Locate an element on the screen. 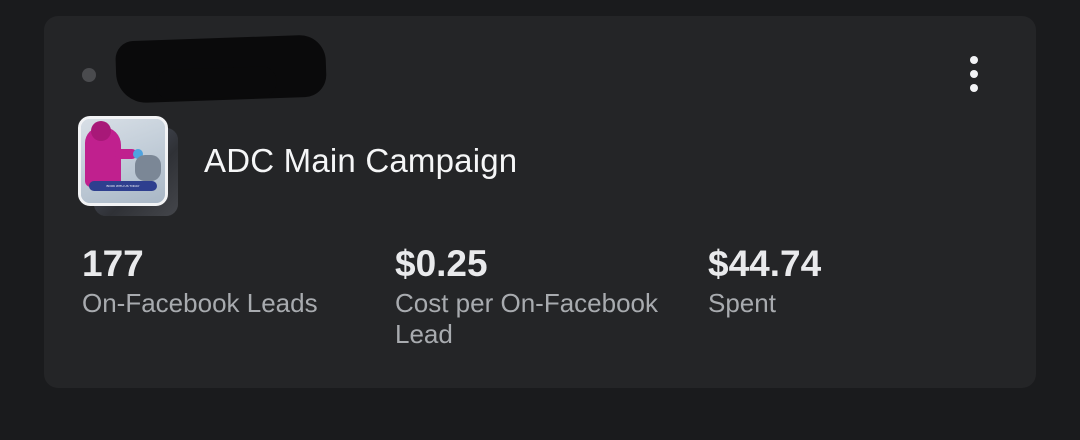 The width and height of the screenshot is (1080, 440). metric-label: Spent is located at coordinates (742, 303).